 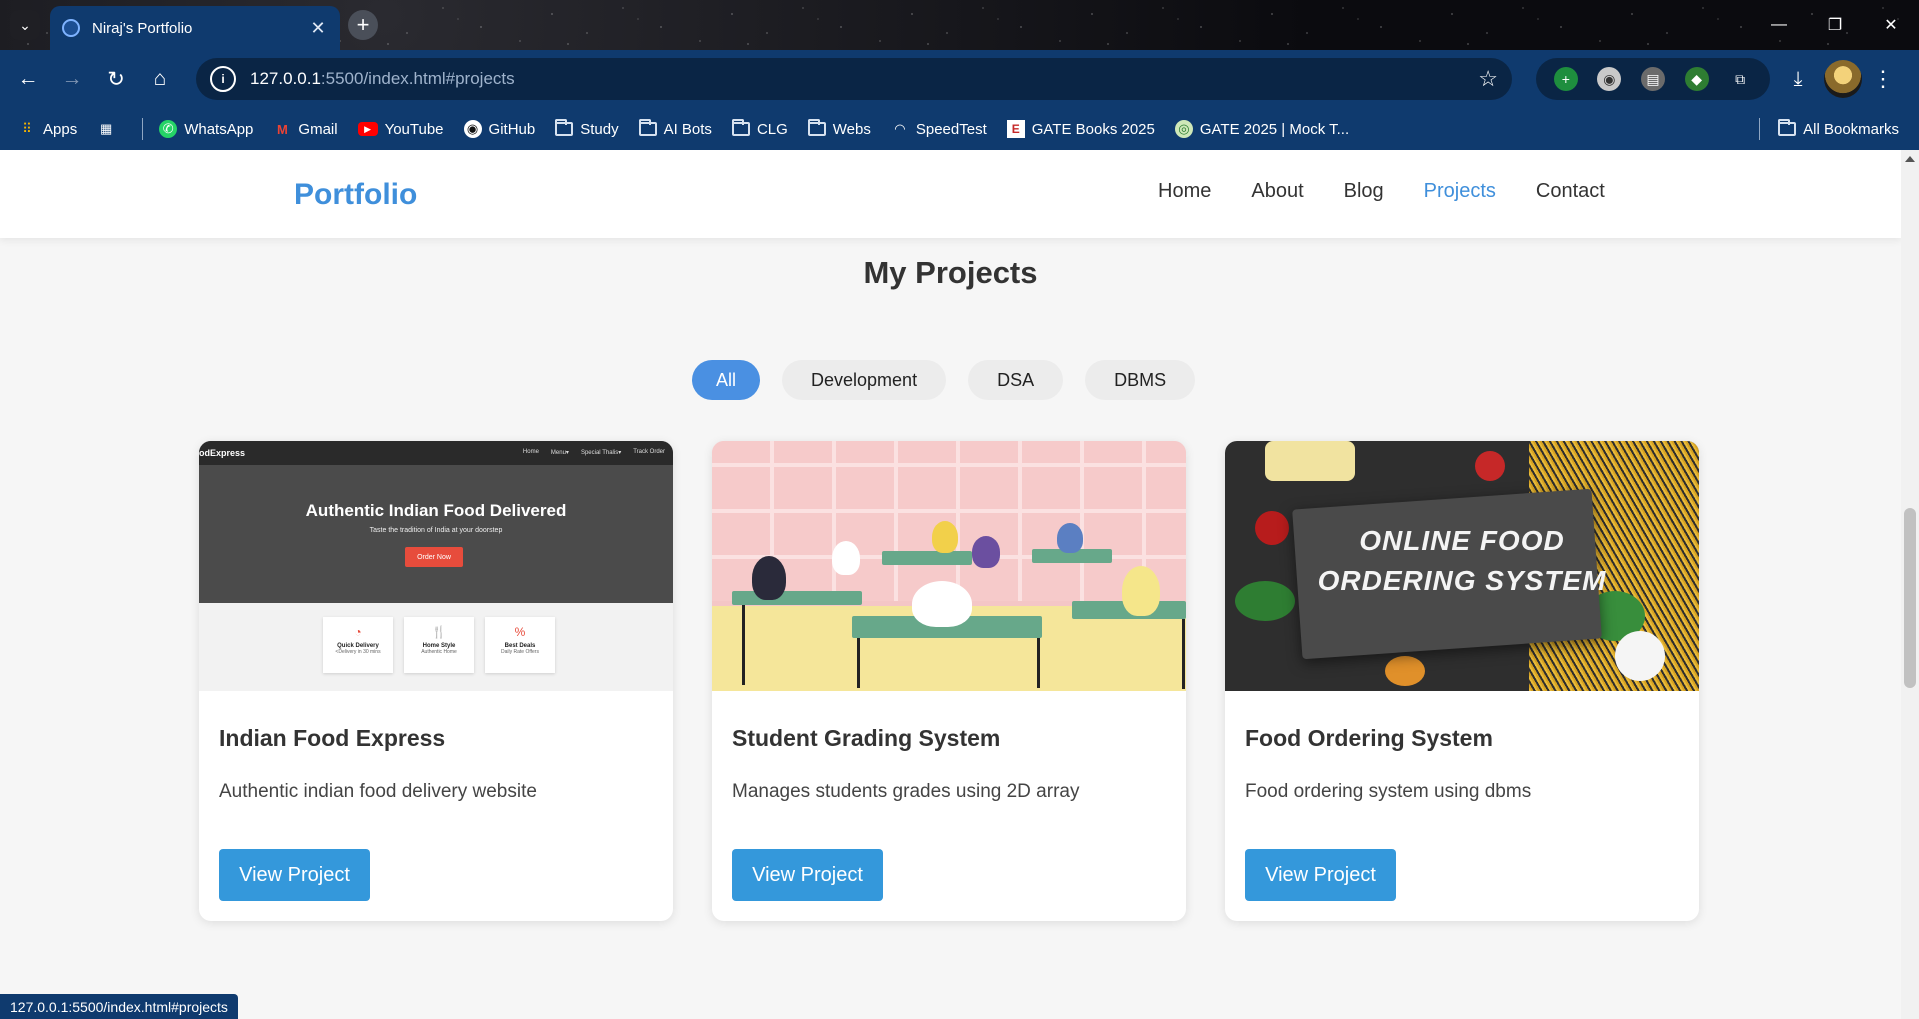 I want to click on desk, so click(x=797, y=598).